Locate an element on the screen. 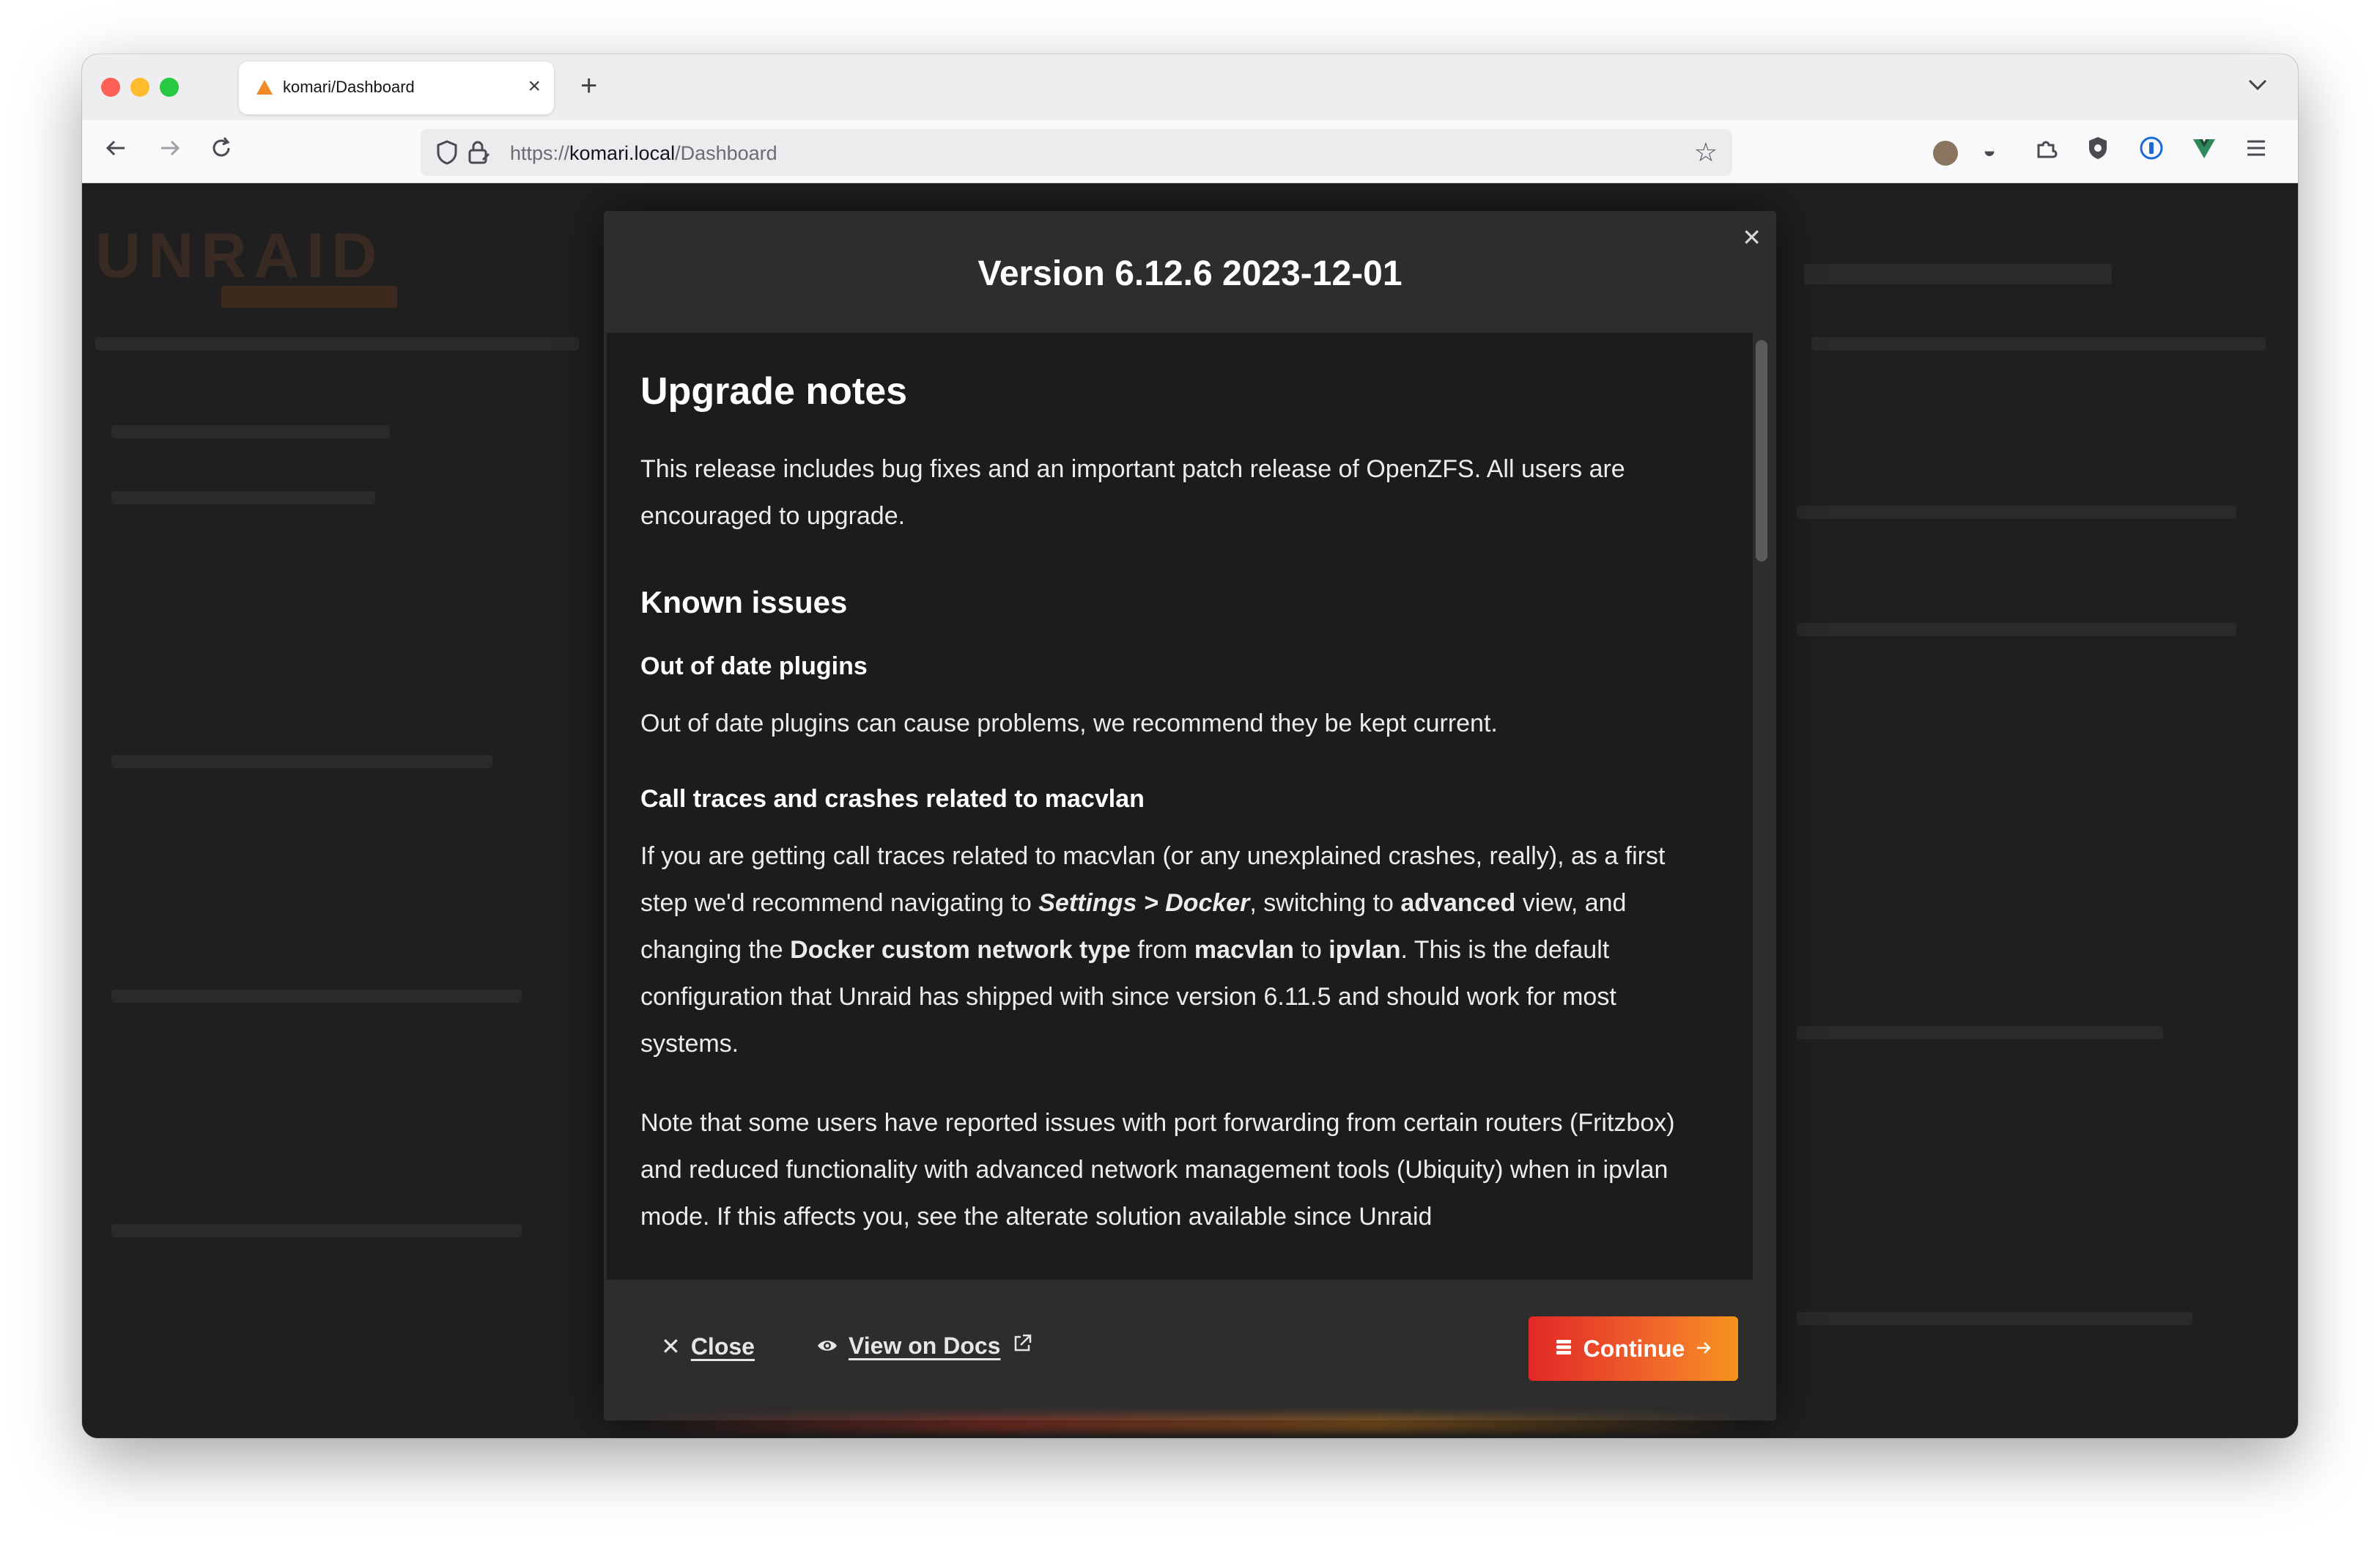 The width and height of the screenshot is (2380, 1548). plugins-heading: Out of date plugins is located at coordinates (754, 666).